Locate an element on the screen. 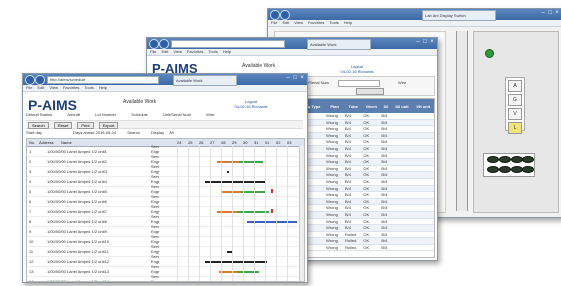 This screenshot has height=286, width=561. col-header: Given is located at coordinates (371, 106).